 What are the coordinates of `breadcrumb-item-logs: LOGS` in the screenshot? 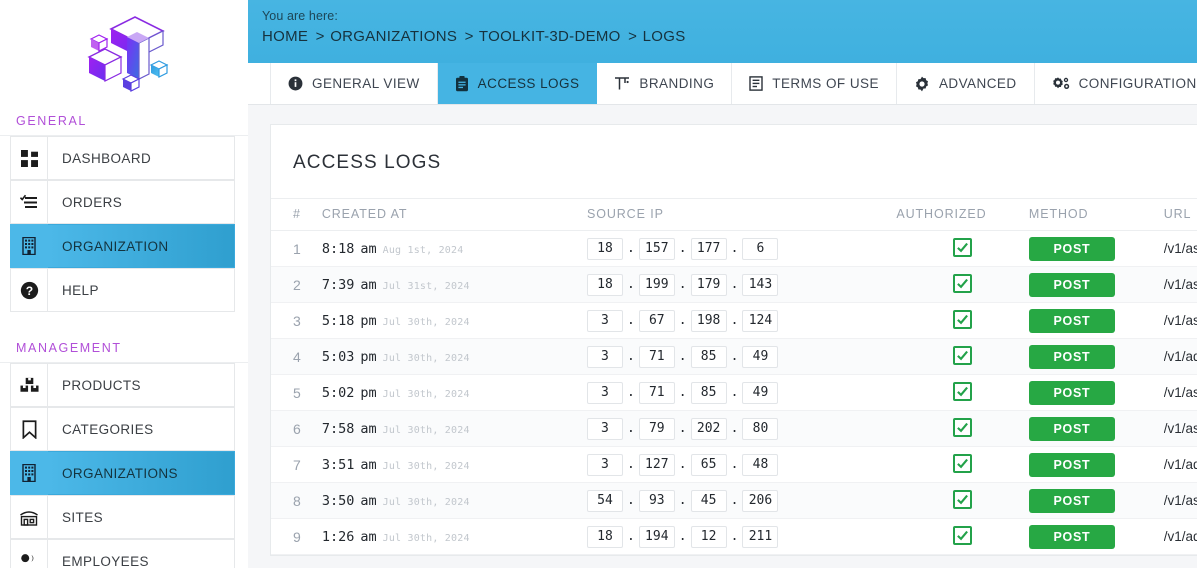 It's located at (664, 36).